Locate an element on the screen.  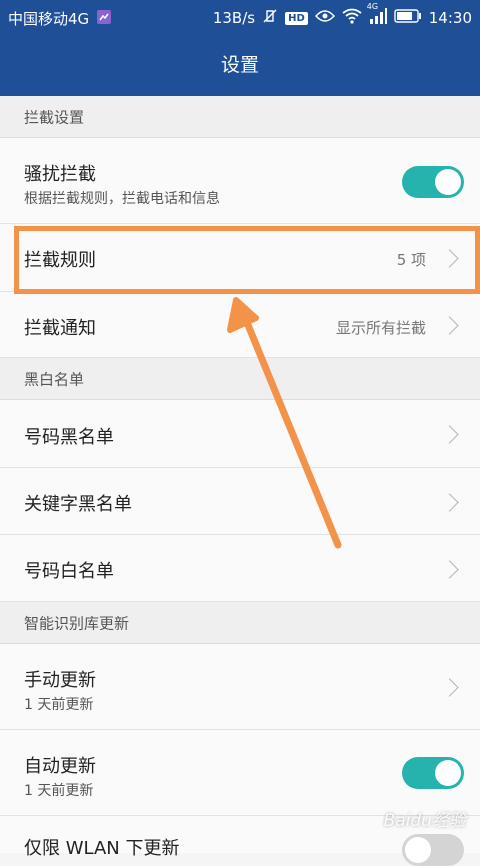
row-title: 手动更新 is located at coordinates (60, 680).